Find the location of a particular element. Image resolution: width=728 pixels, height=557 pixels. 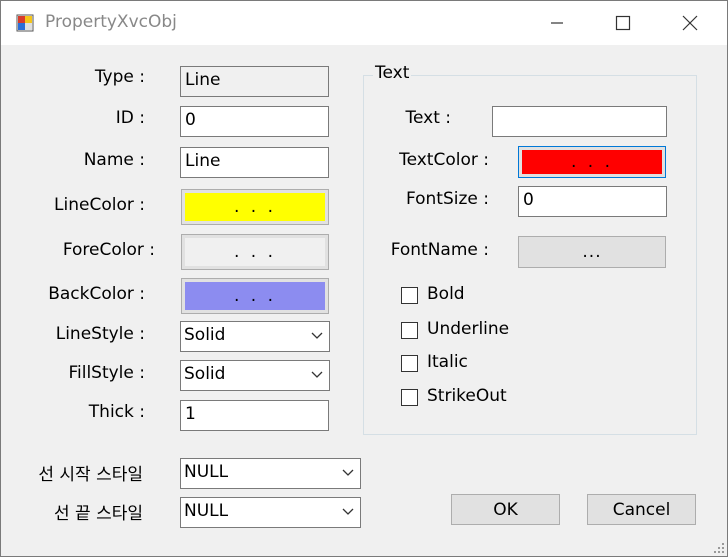

resize-grip-icon is located at coordinates (719, 548).